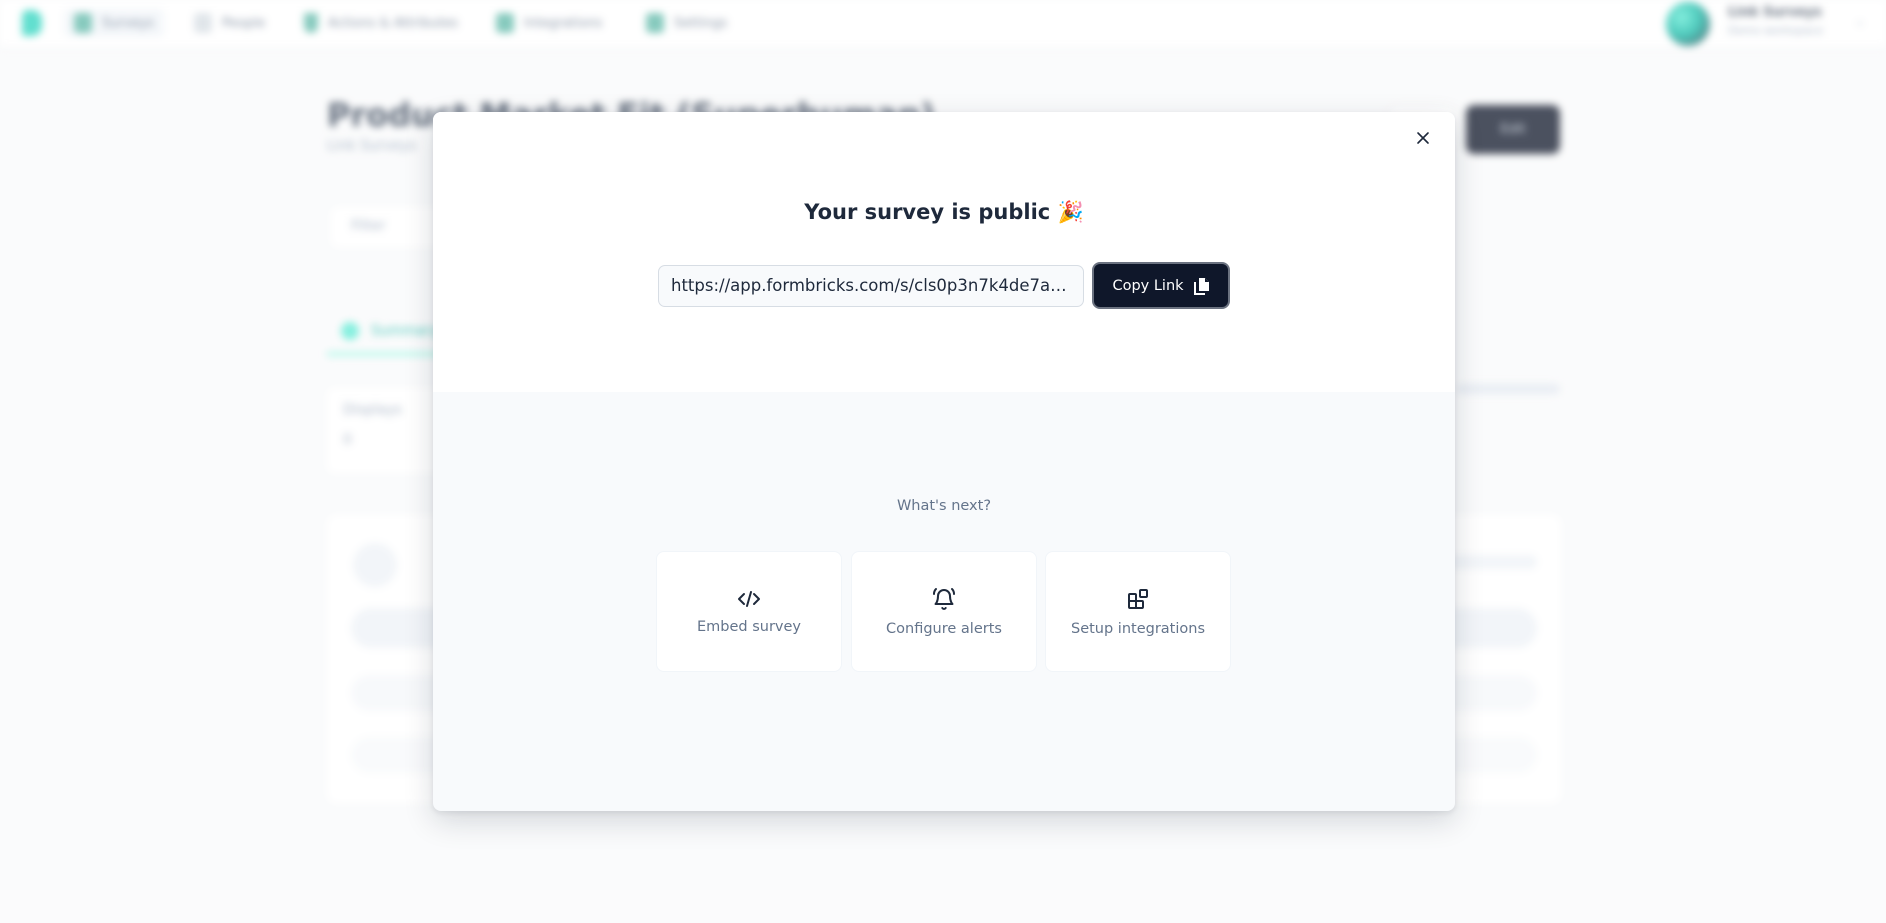 This screenshot has height=923, width=1886. I want to click on close-icon, so click(1423, 138).